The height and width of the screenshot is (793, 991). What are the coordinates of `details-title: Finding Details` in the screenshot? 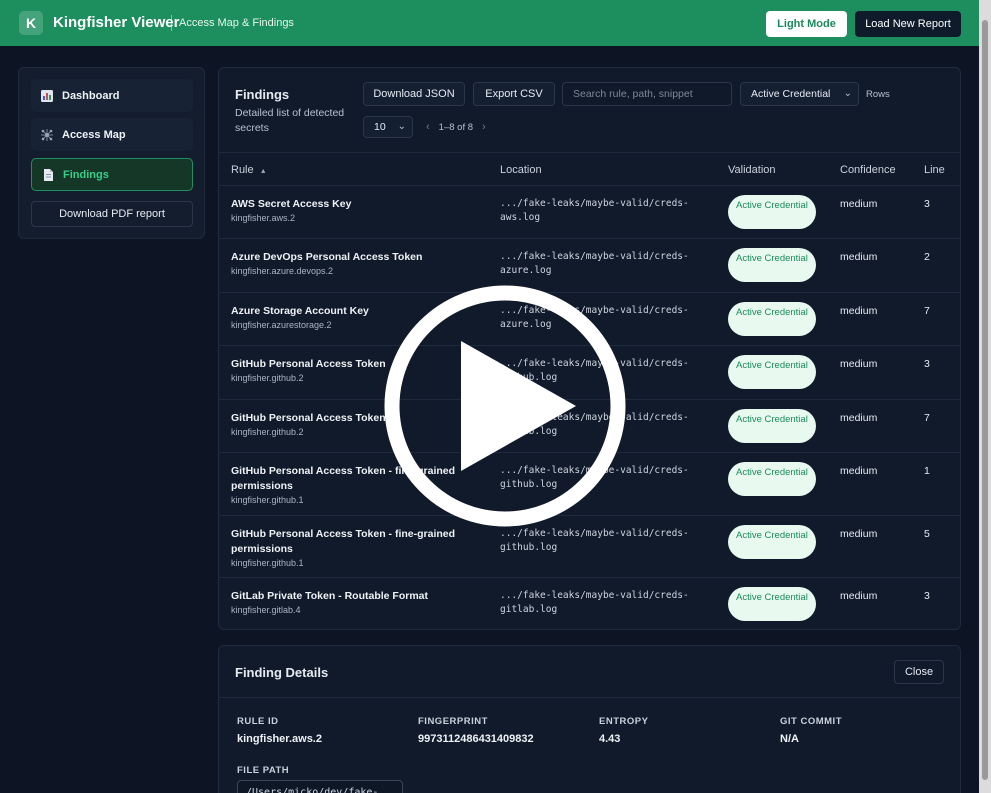 It's located at (282, 672).